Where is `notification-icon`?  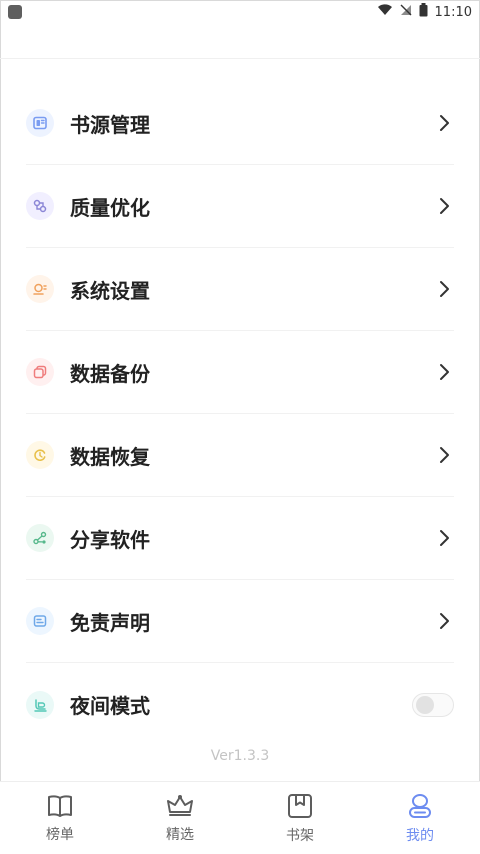 notification-icon is located at coordinates (15, 12).